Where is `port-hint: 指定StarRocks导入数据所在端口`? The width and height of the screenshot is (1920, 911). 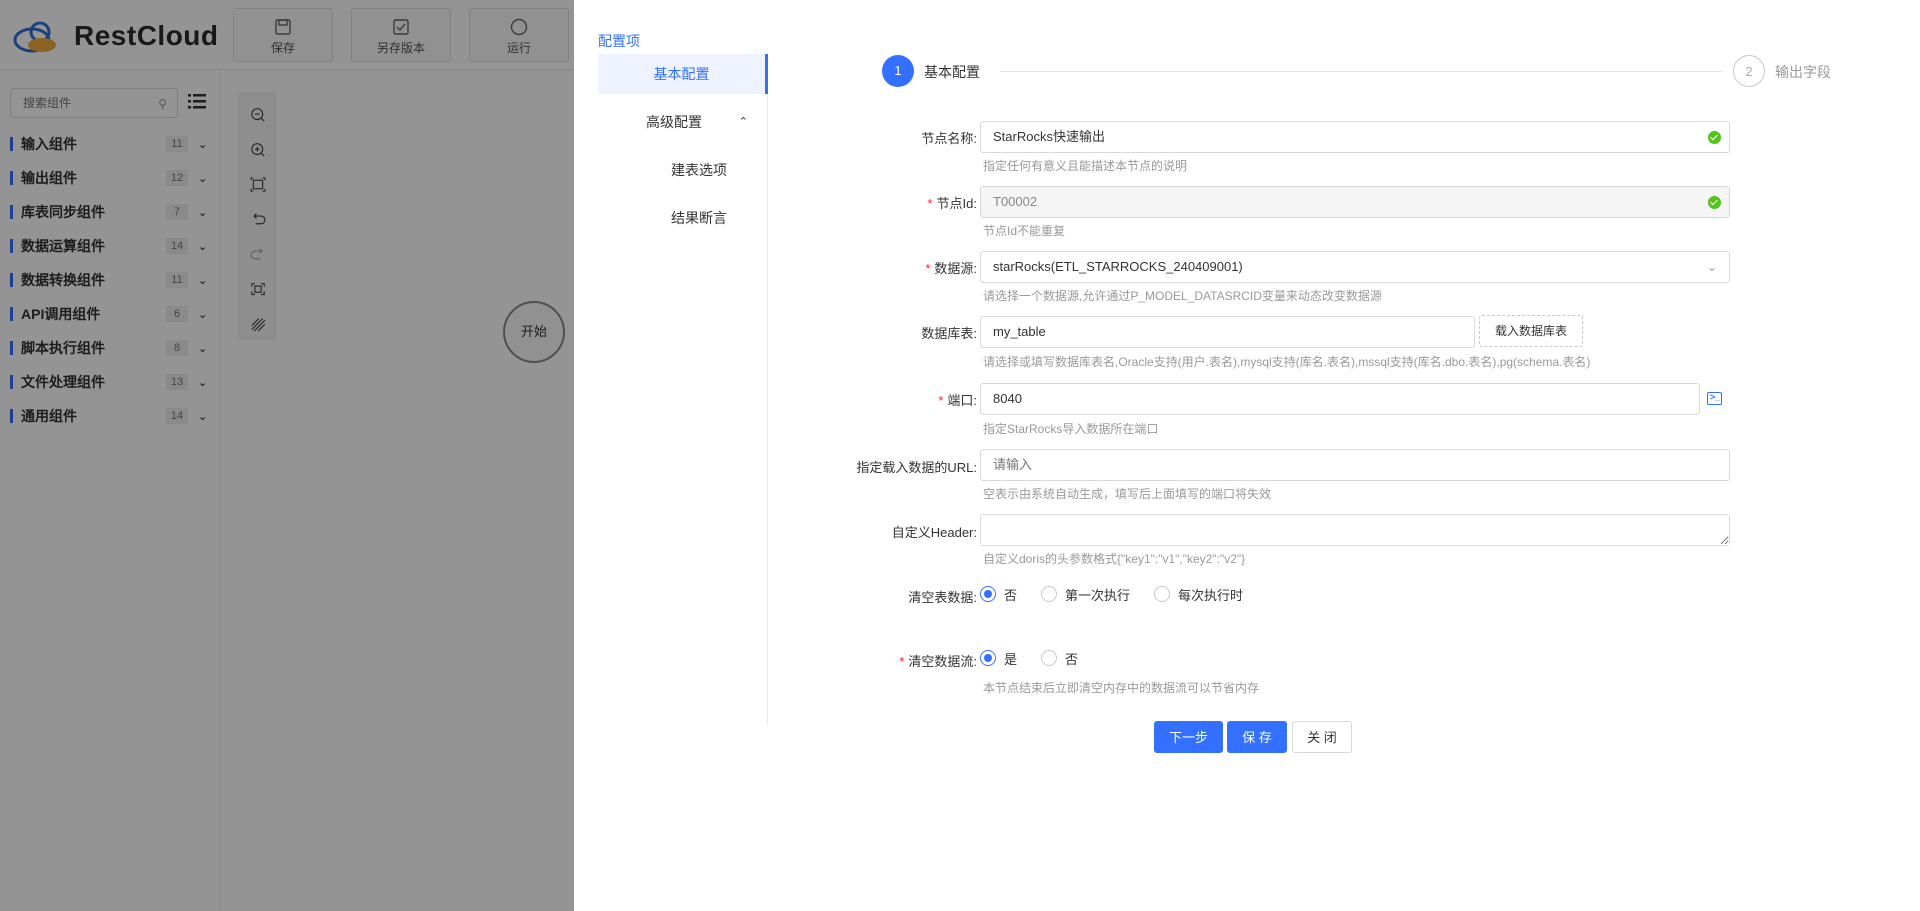 port-hint: 指定StarRocks导入数据所在端口 is located at coordinates (1071, 429).